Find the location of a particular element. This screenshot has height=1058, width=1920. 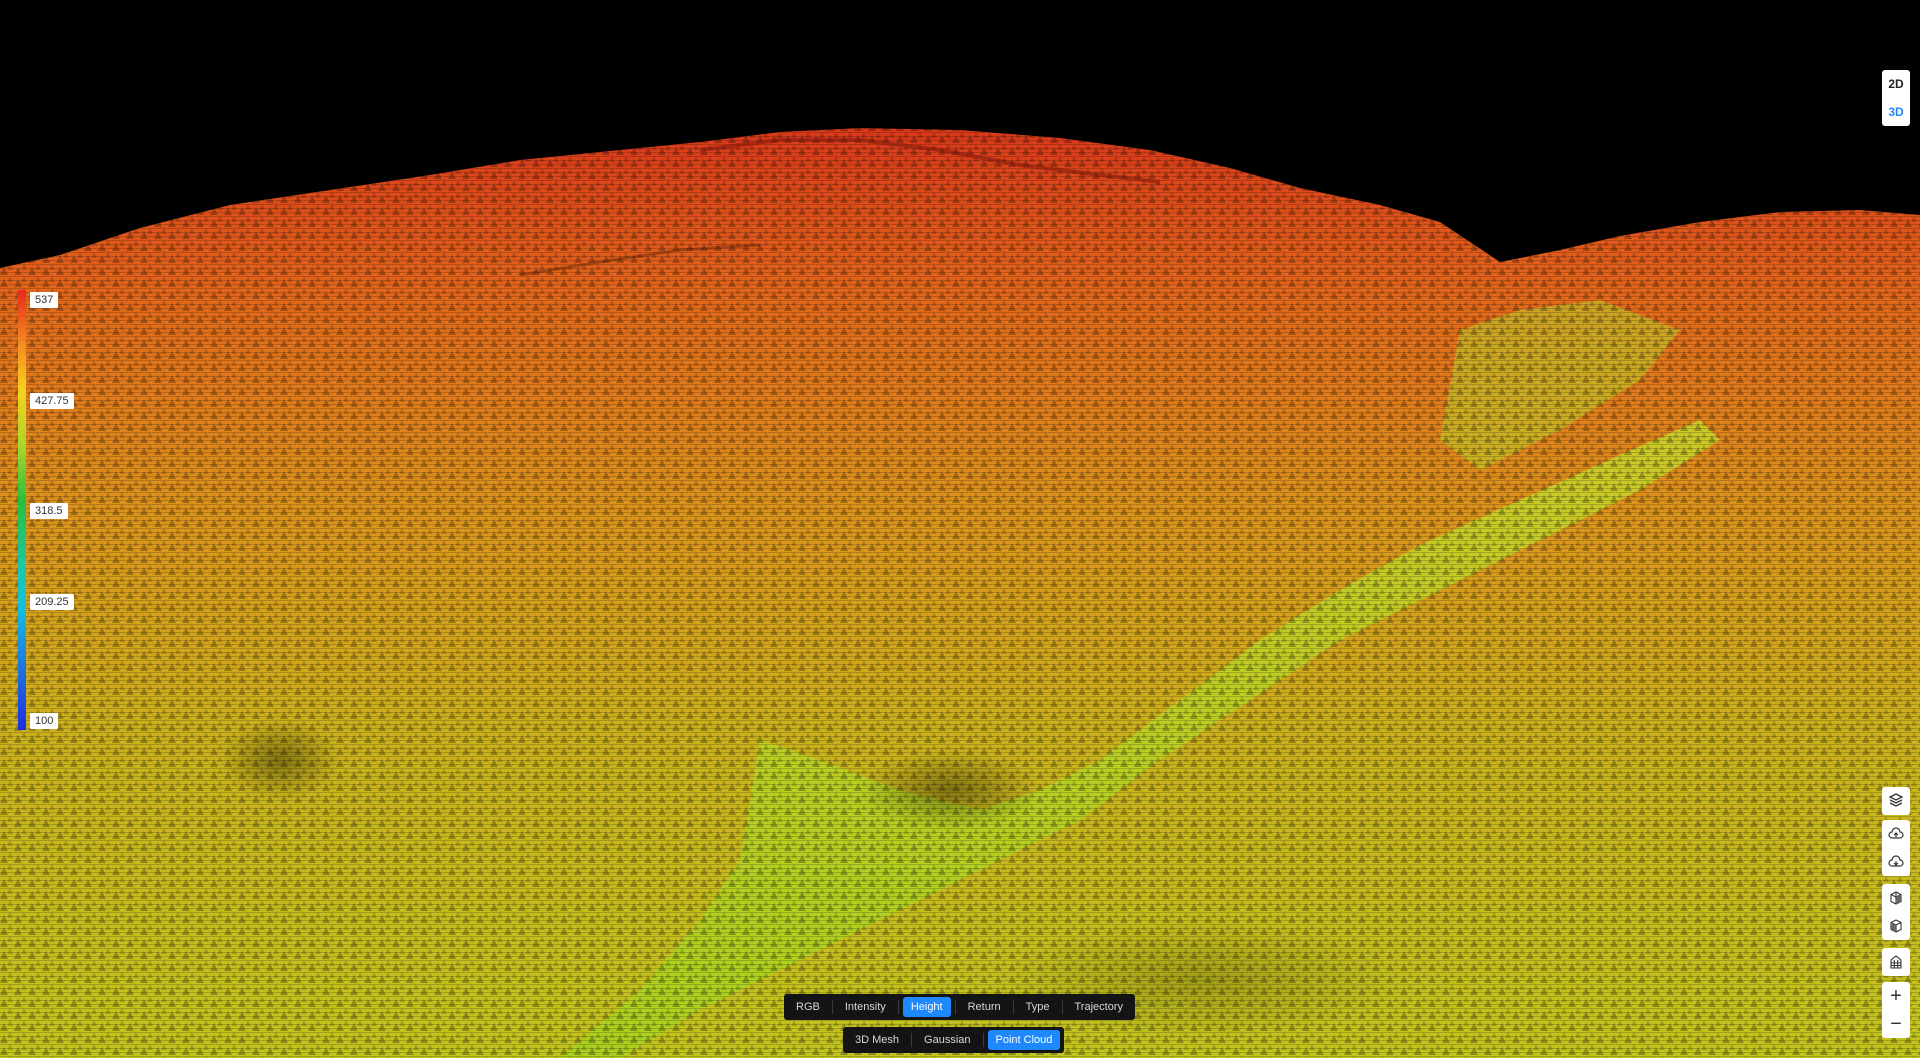

render-mode-tabs: 3D Mesh Gaussian Point Cloud is located at coordinates (954, 1040).